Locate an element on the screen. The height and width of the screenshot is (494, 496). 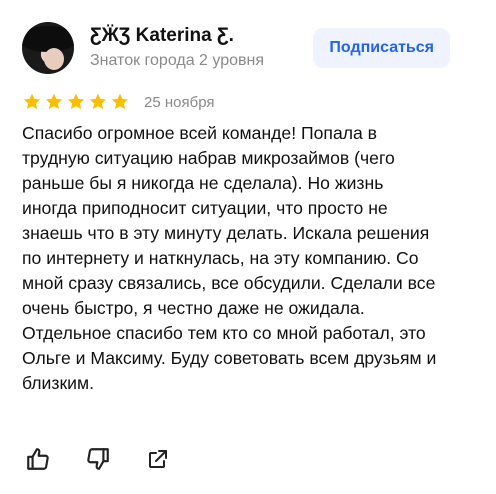
thumbs-up-icon is located at coordinates (38, 459).